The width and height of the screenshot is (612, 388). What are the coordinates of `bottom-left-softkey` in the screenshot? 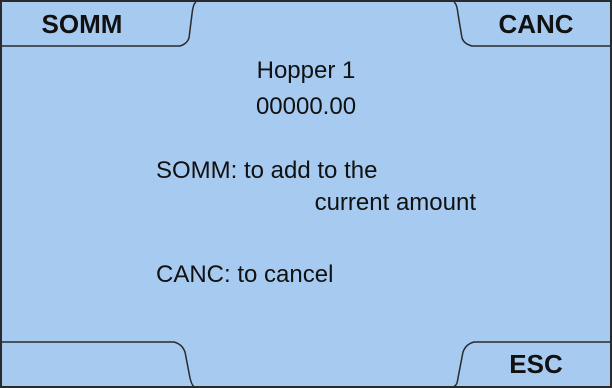 It's located at (82, 364).